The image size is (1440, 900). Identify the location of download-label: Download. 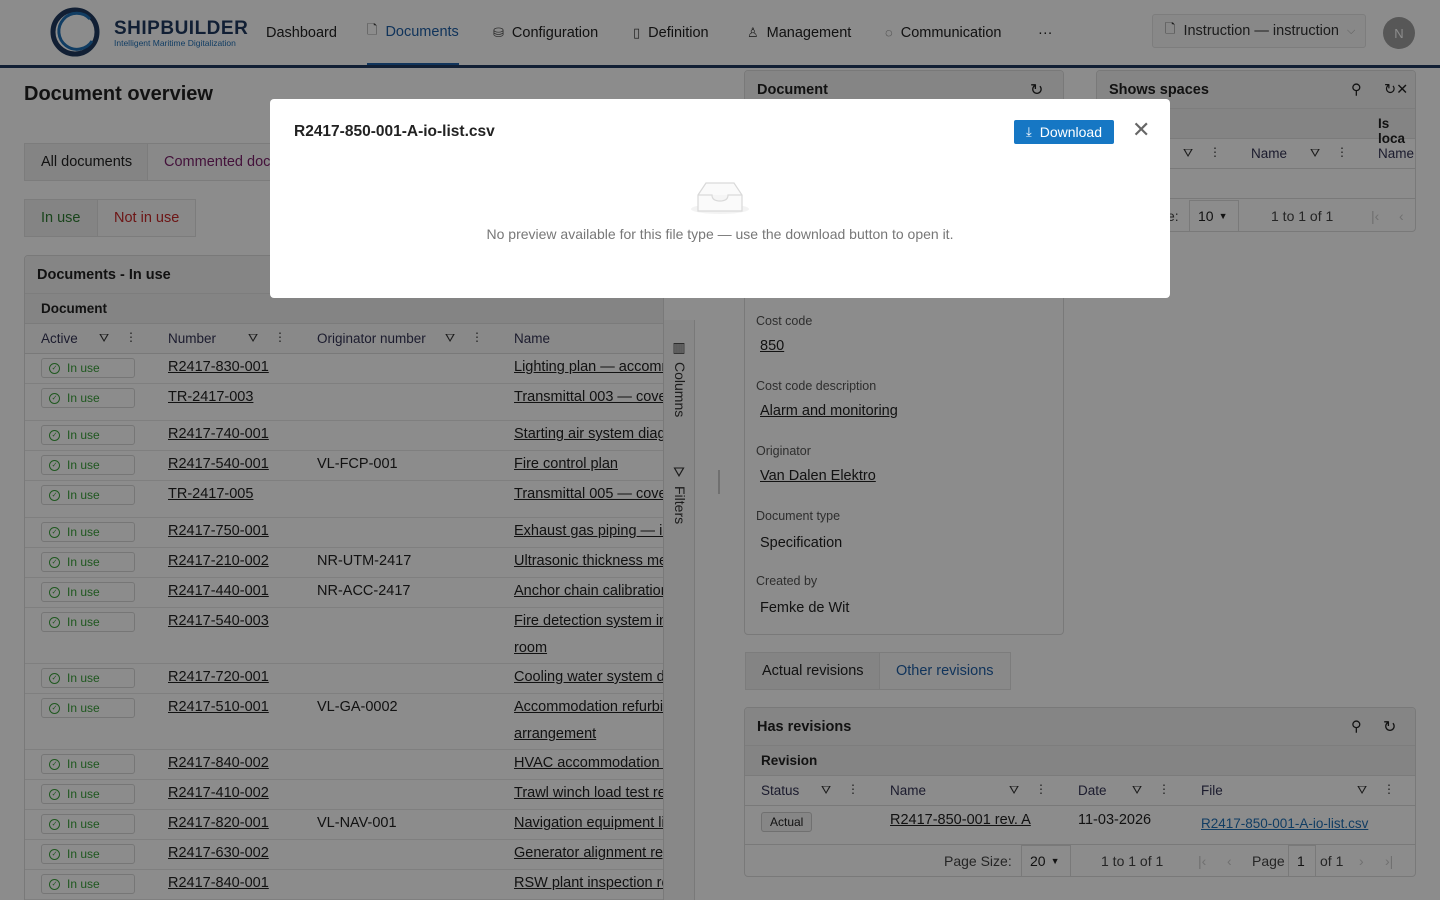
(1070, 132).